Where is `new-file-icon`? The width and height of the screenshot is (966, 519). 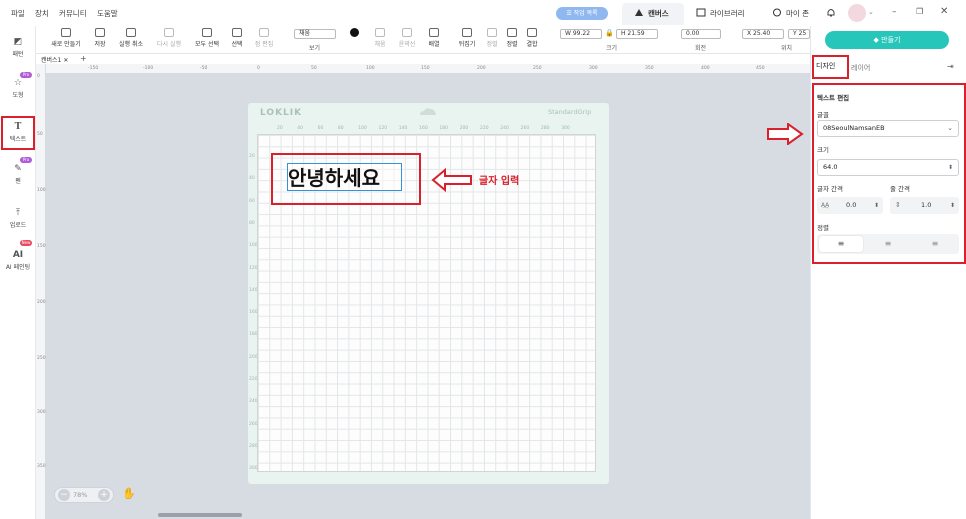 new-file-icon is located at coordinates (66, 32).